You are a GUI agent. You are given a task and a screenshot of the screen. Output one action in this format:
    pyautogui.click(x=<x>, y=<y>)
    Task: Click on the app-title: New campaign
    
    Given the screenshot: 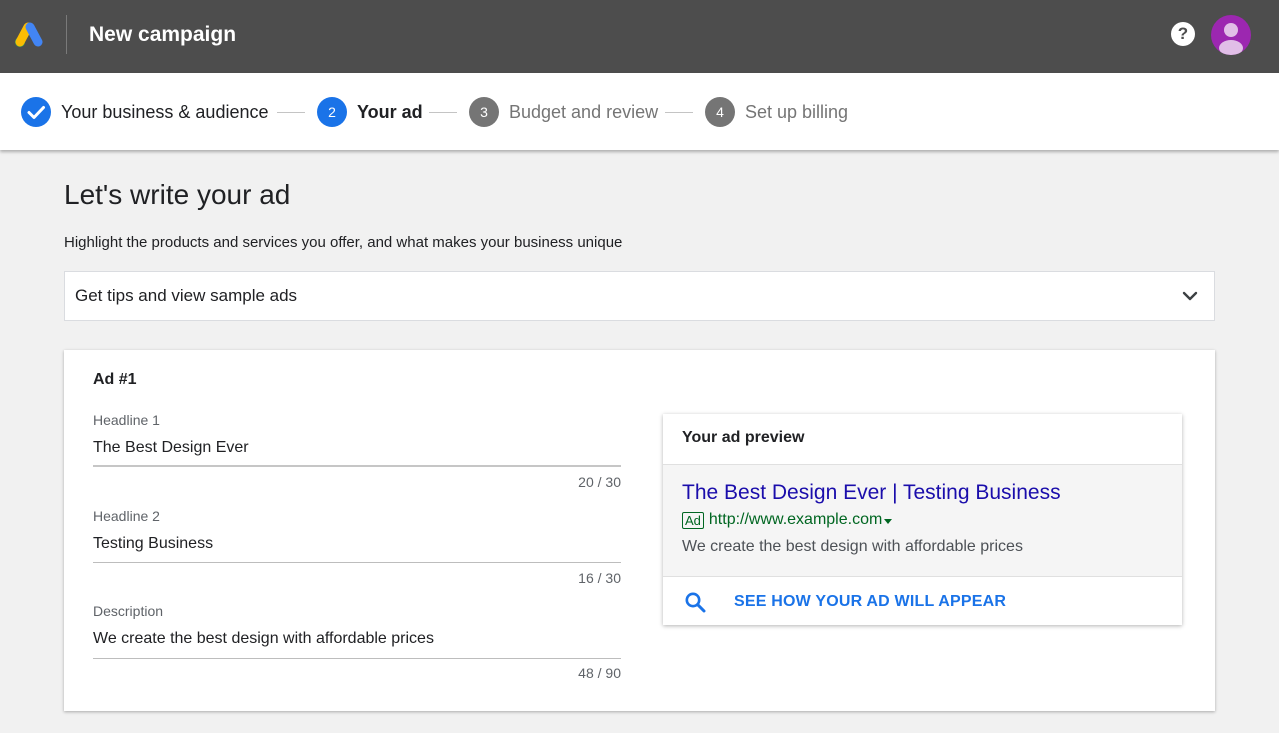 What is the action you would take?
    pyautogui.click(x=163, y=34)
    